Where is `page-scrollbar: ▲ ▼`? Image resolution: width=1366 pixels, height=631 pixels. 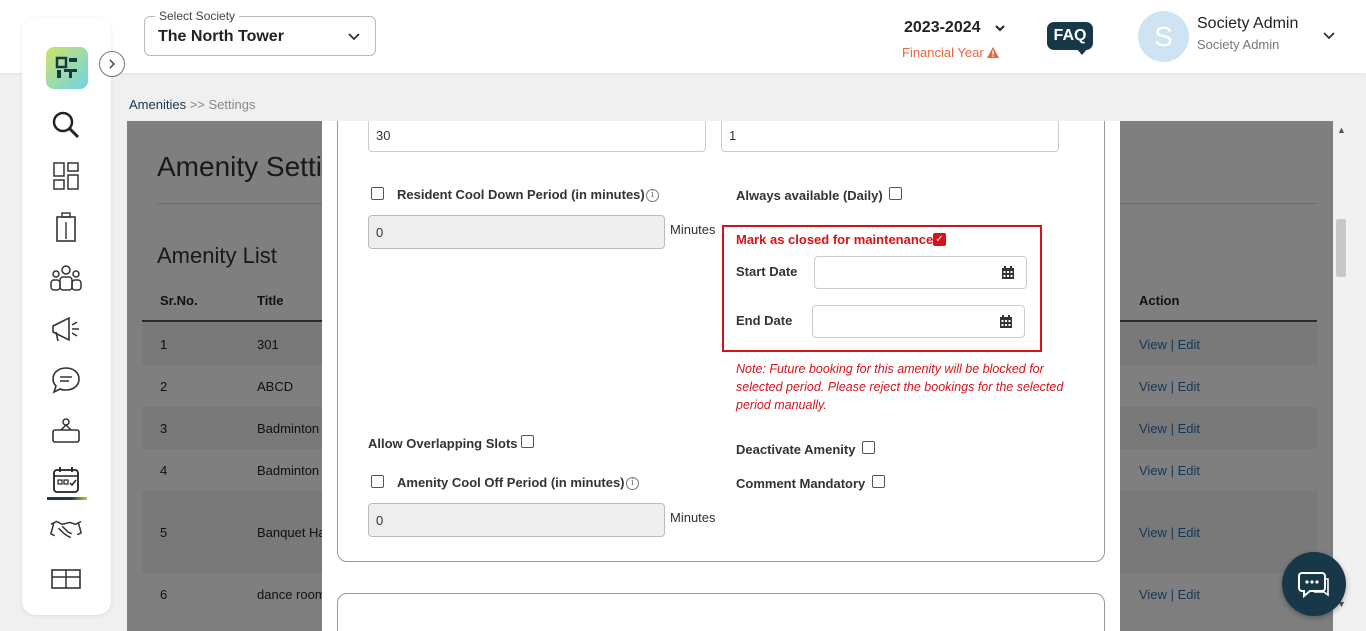
page-scrollbar: ▲ ▼ is located at coordinates (1341, 368).